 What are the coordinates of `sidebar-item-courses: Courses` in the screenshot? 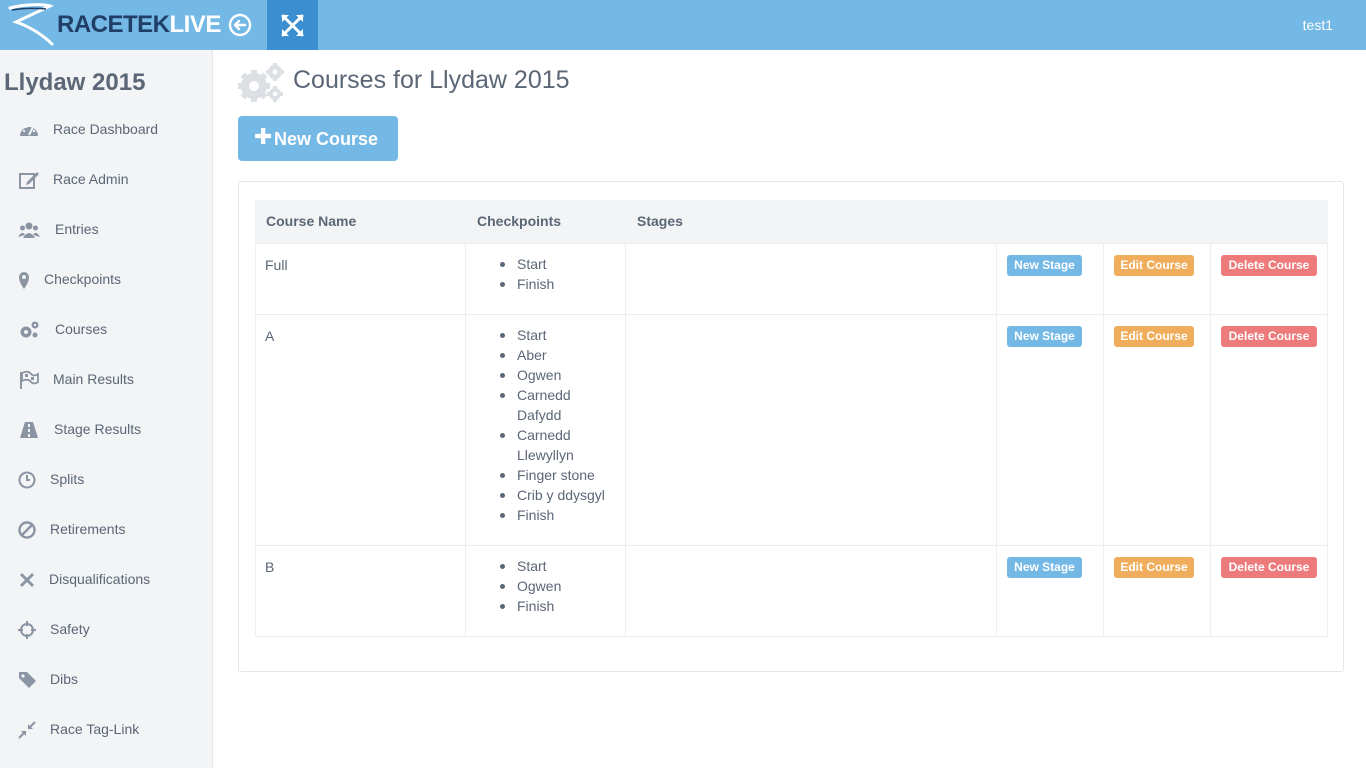 It's located at (106, 330).